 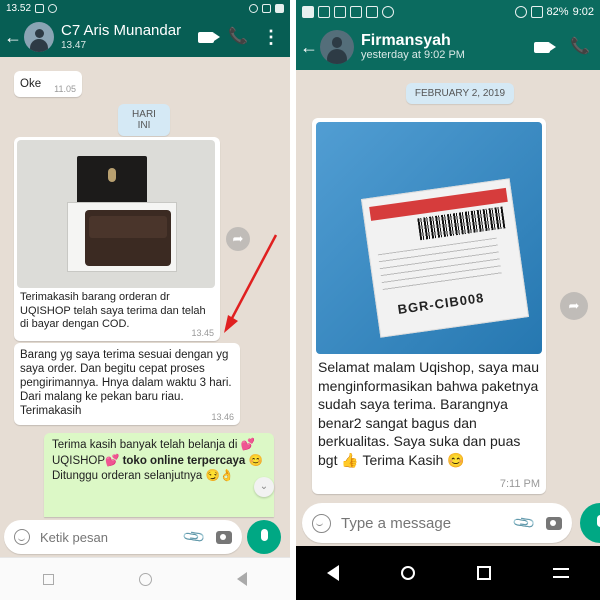 I want to click on hide-nav-icon, so click(x=561, y=573).